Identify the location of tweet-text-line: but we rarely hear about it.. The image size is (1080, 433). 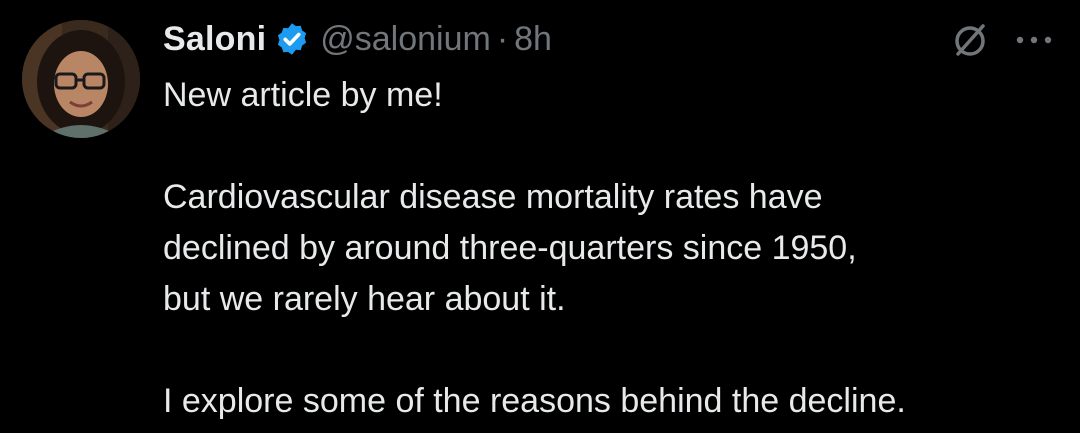
(364, 299).